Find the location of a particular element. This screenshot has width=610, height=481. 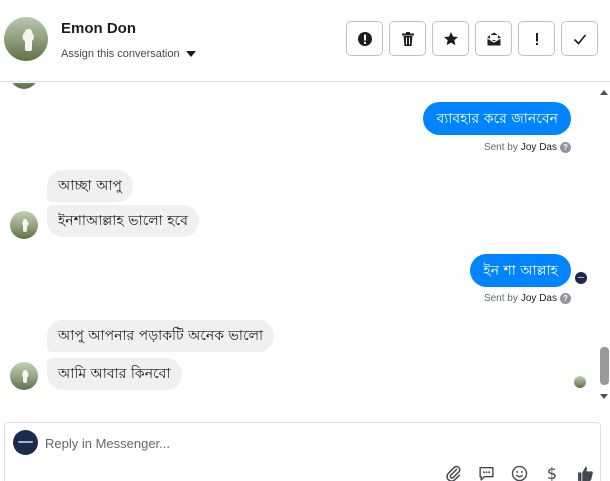

assign-label: Assign this conversation is located at coordinates (120, 54).